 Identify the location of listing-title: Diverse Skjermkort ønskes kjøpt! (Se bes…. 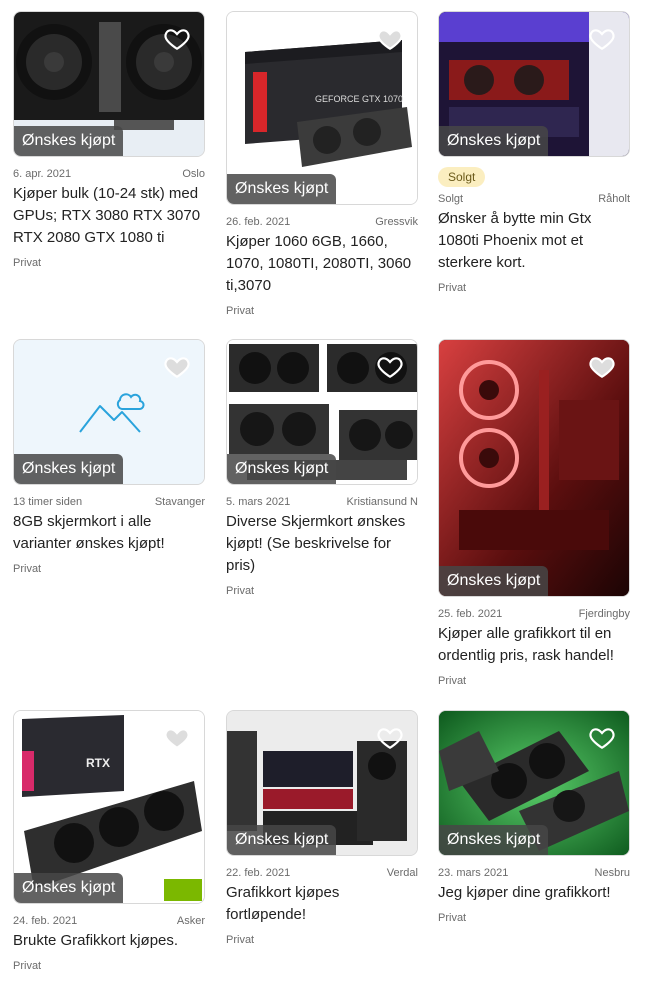
(322, 544).